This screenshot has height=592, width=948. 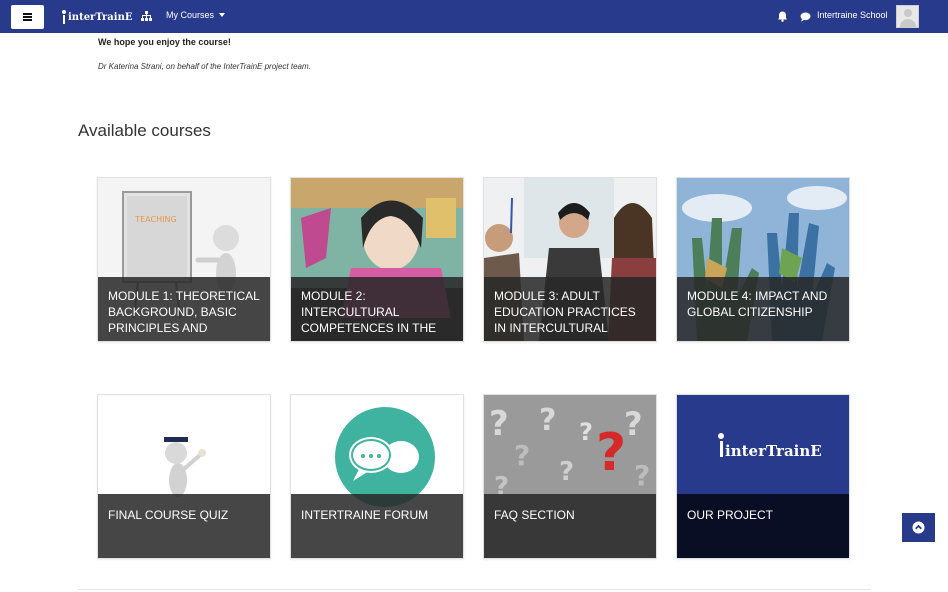 I want to click on user-name: Intertraine School, so click(x=852, y=15).